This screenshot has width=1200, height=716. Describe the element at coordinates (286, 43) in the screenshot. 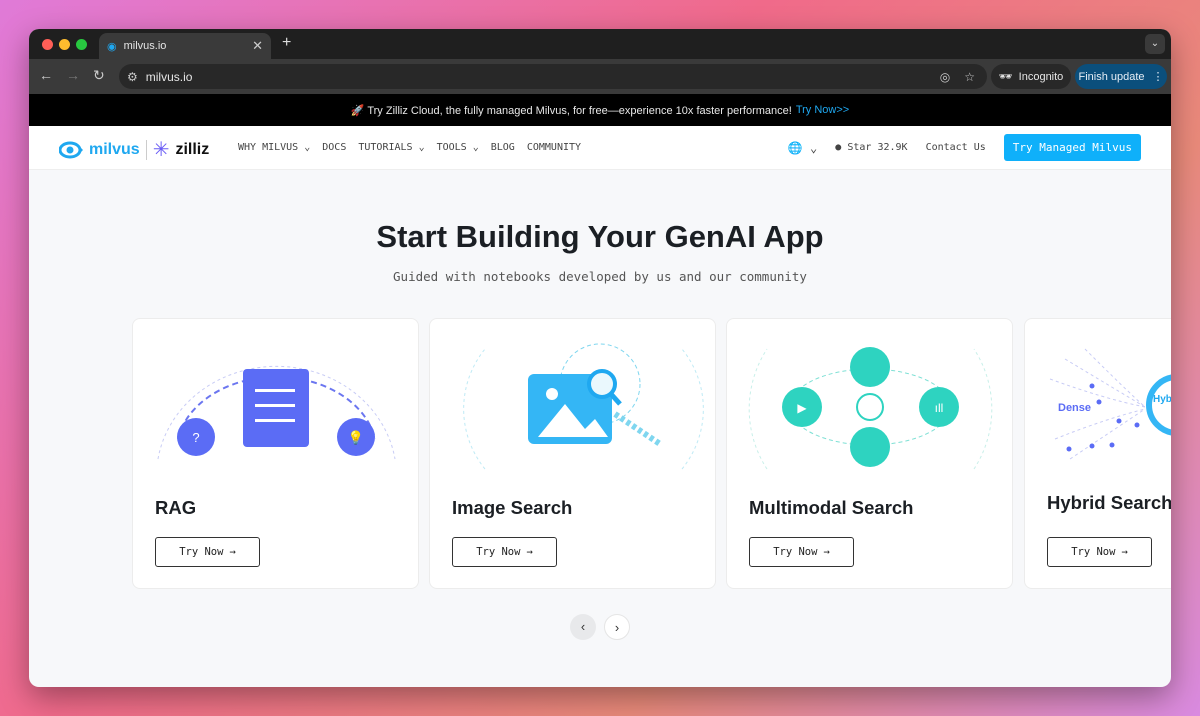

I see `new-tab-icon: +` at that location.